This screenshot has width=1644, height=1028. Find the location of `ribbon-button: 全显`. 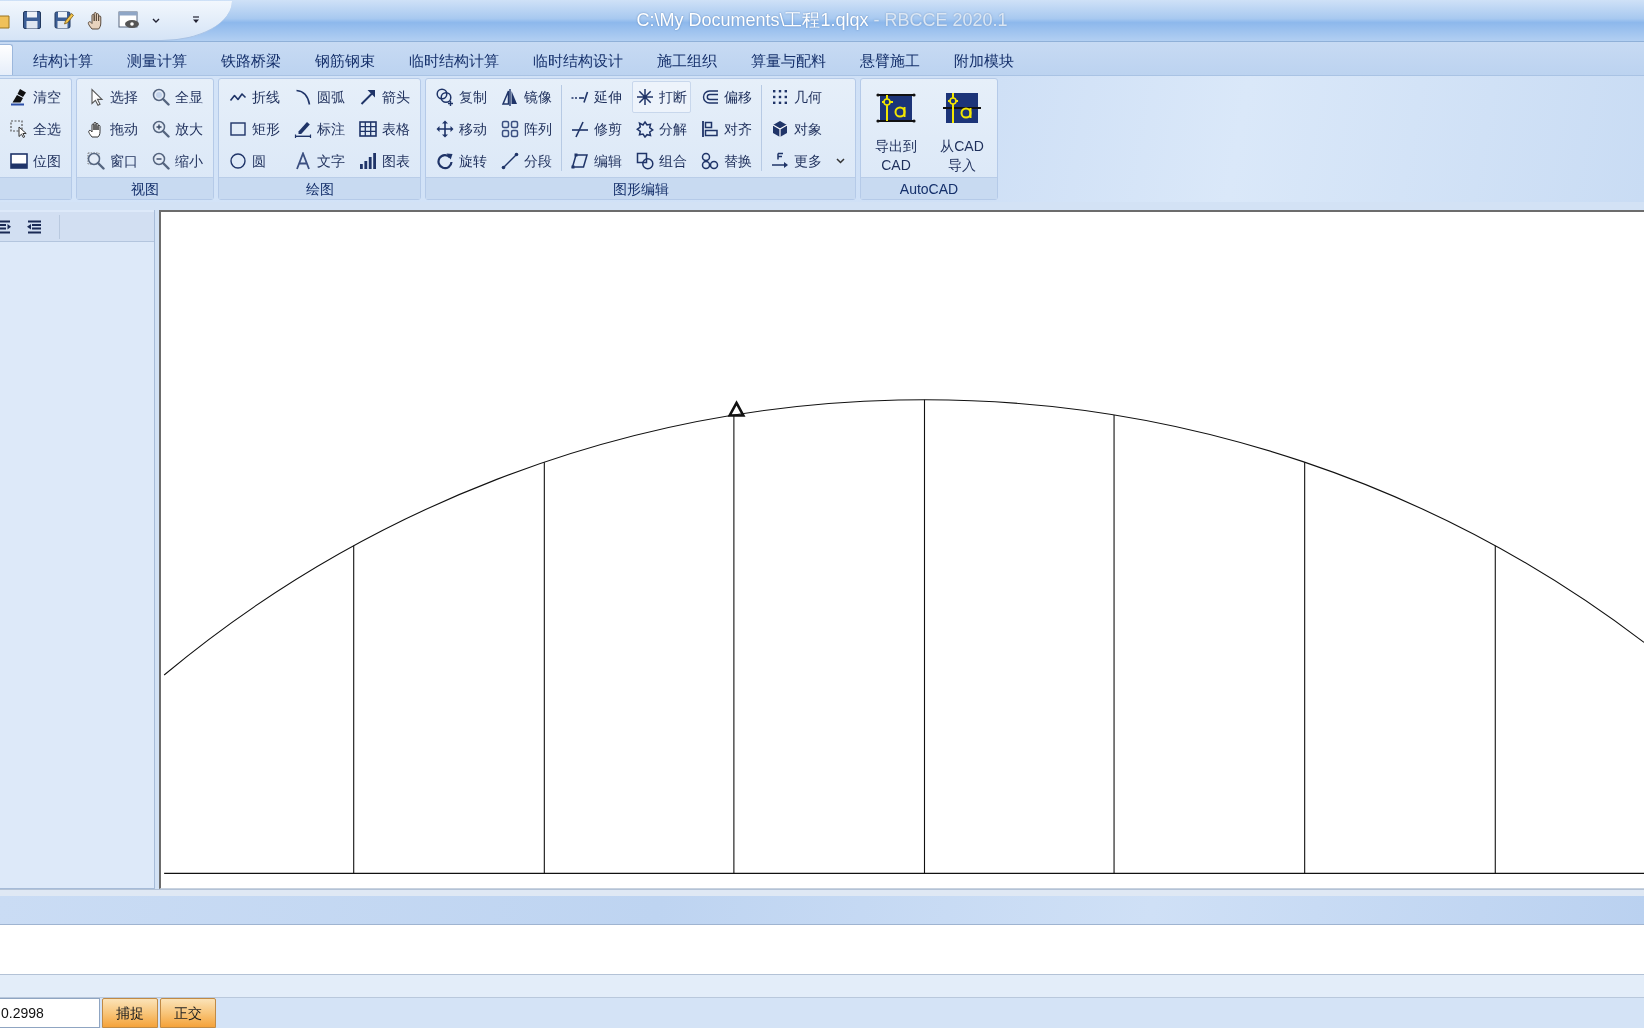

ribbon-button: 全显 is located at coordinates (177, 97).